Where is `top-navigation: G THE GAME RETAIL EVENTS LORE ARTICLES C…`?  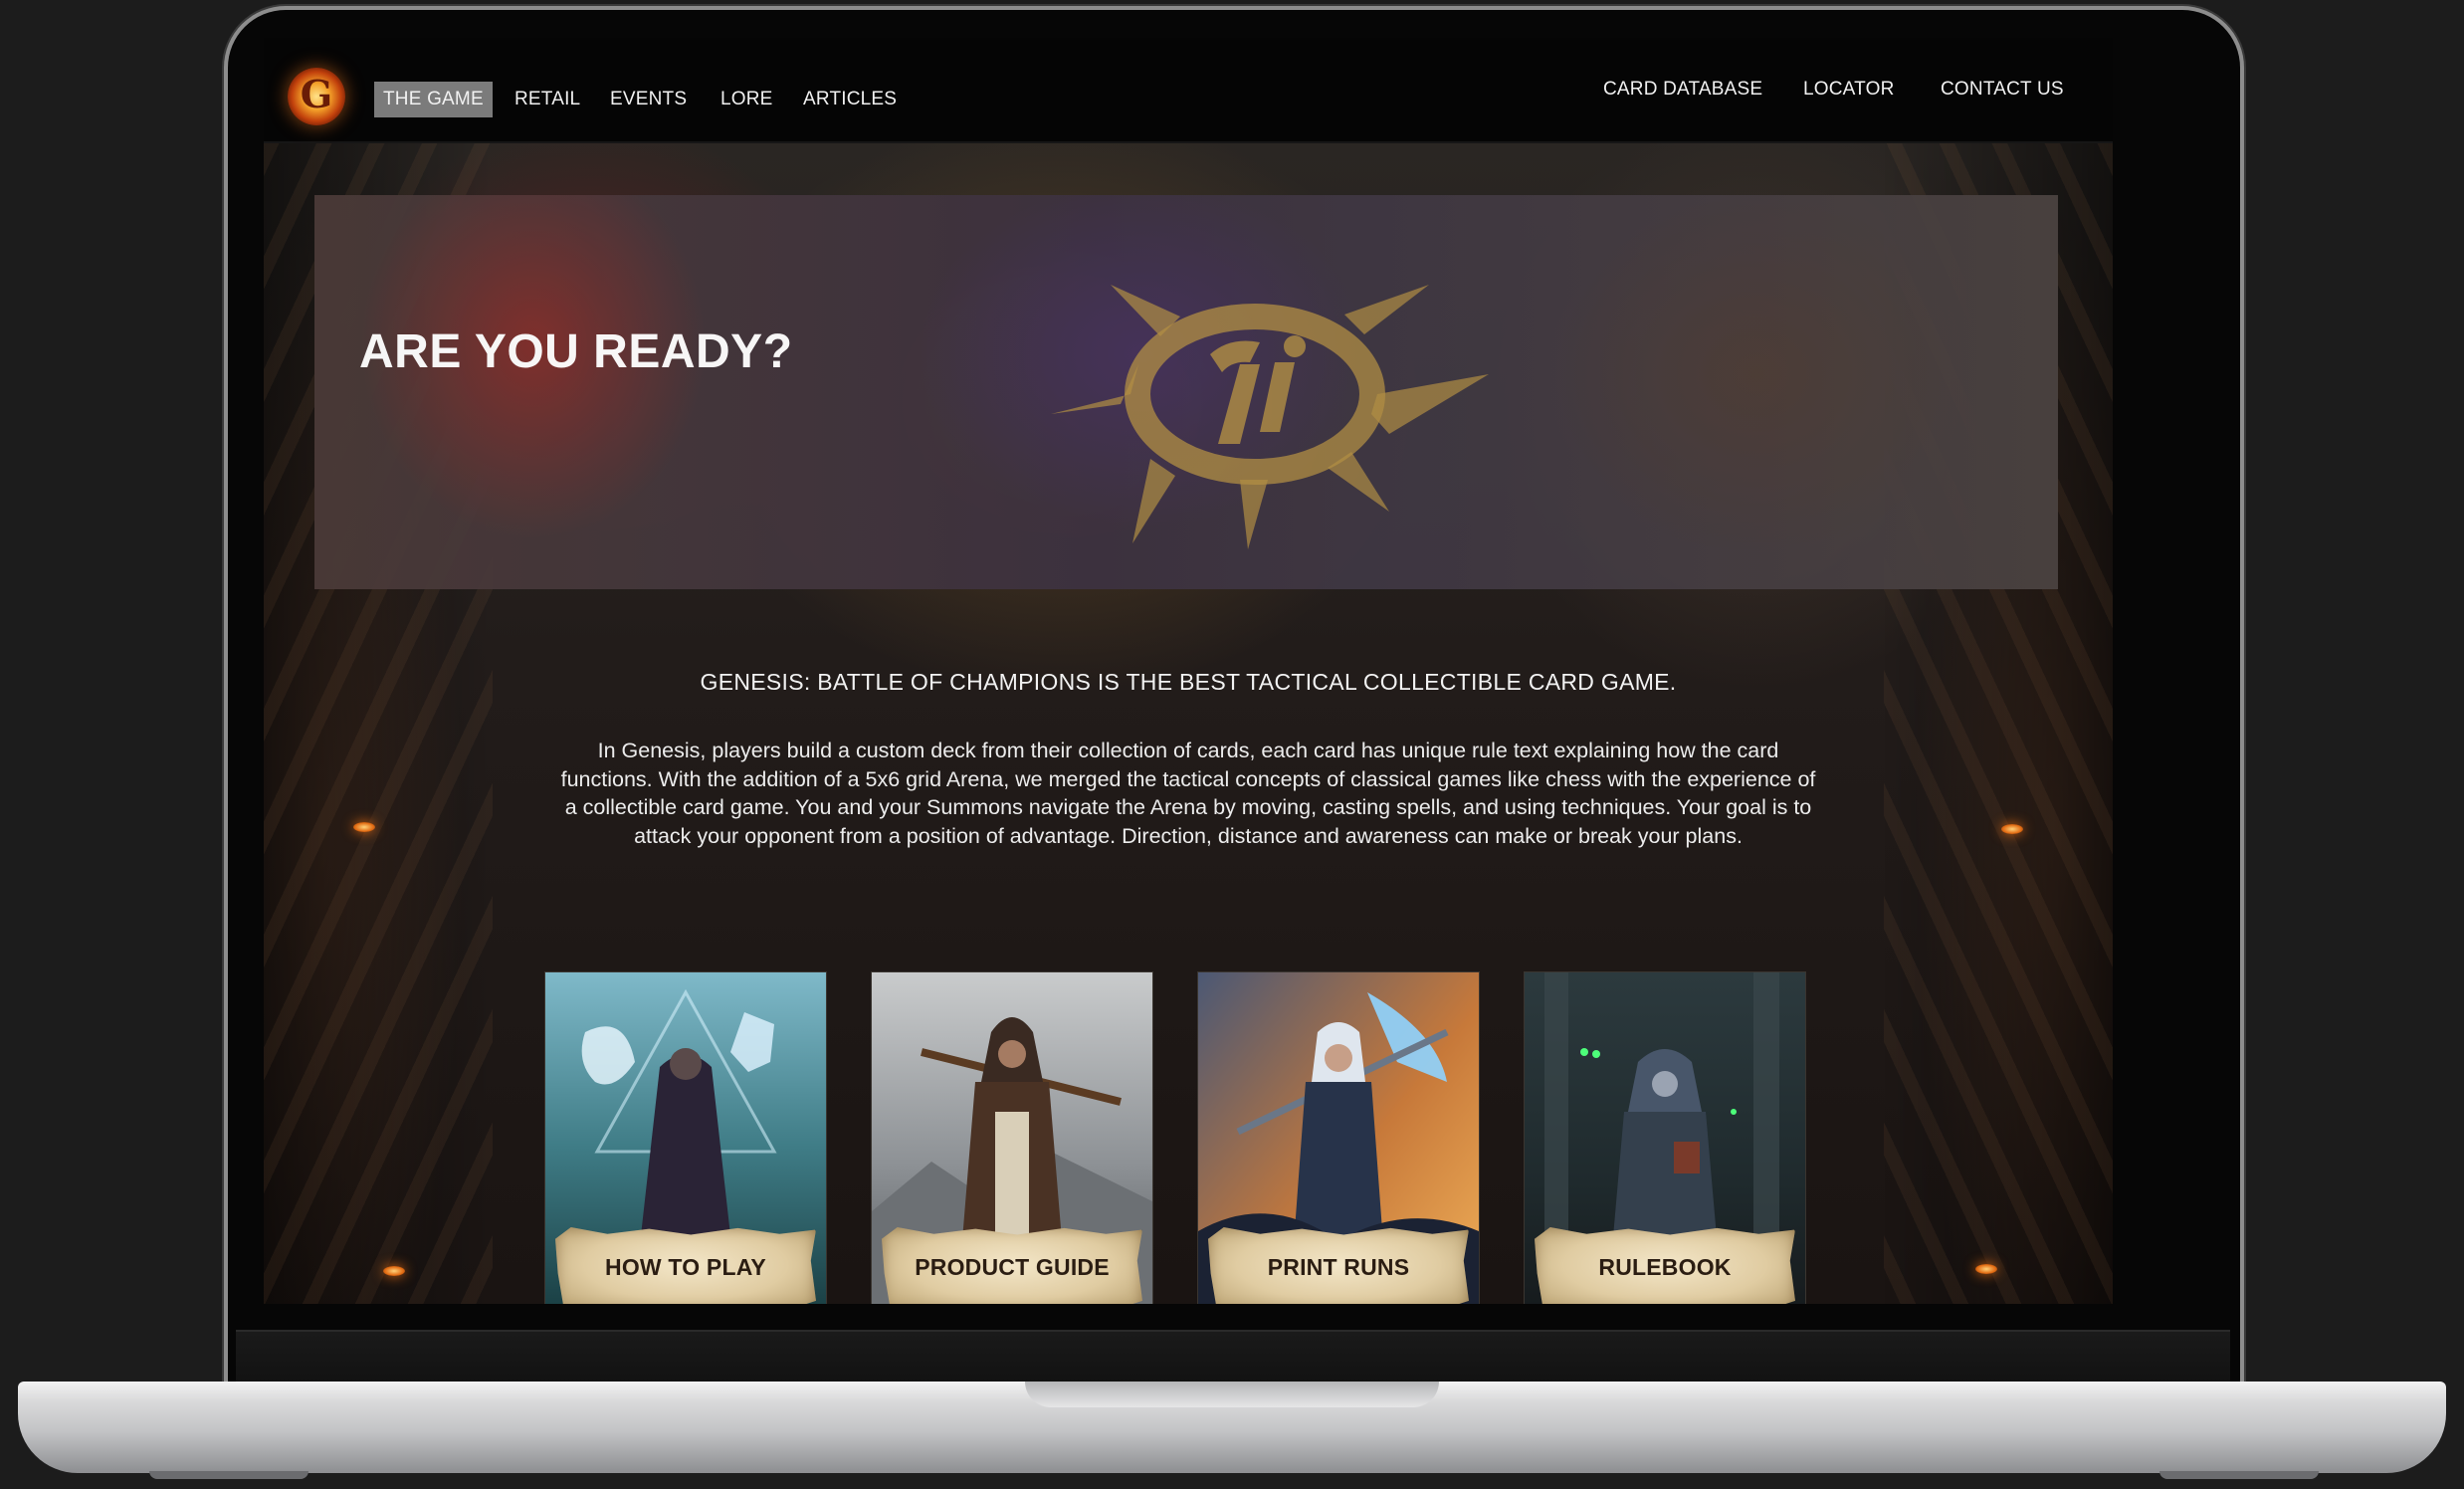
top-navigation: G THE GAME RETAIL EVENTS LORE ARTICLES C… is located at coordinates (1188, 90).